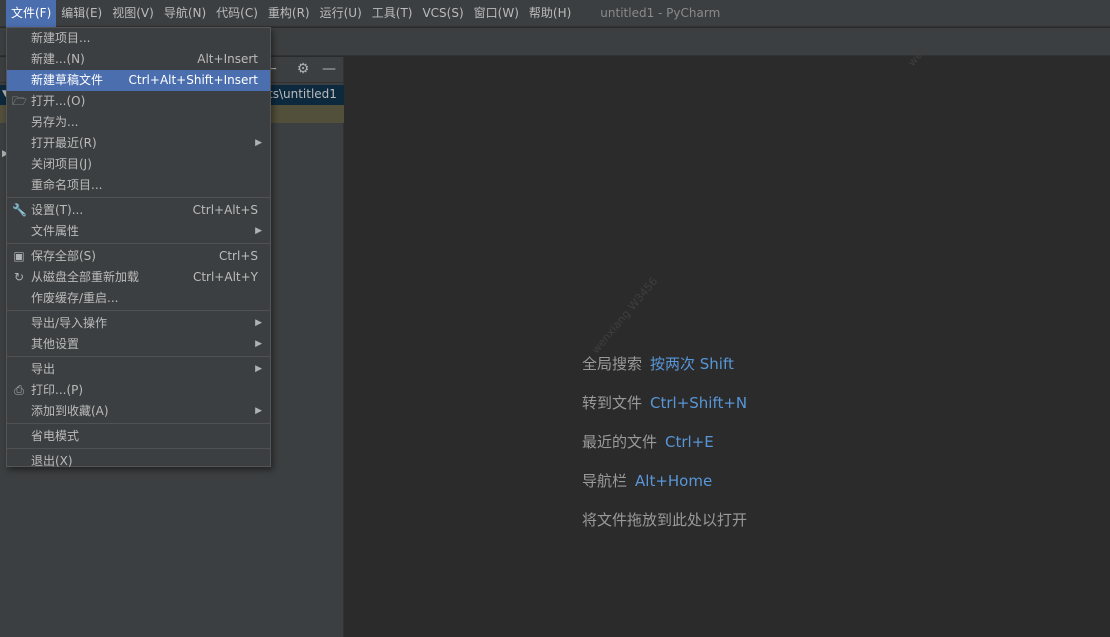 The height and width of the screenshot is (637, 1110). What do you see at coordinates (70, 411) in the screenshot?
I see `file-menu-item-label: 添加到收藏(A)` at bounding box center [70, 411].